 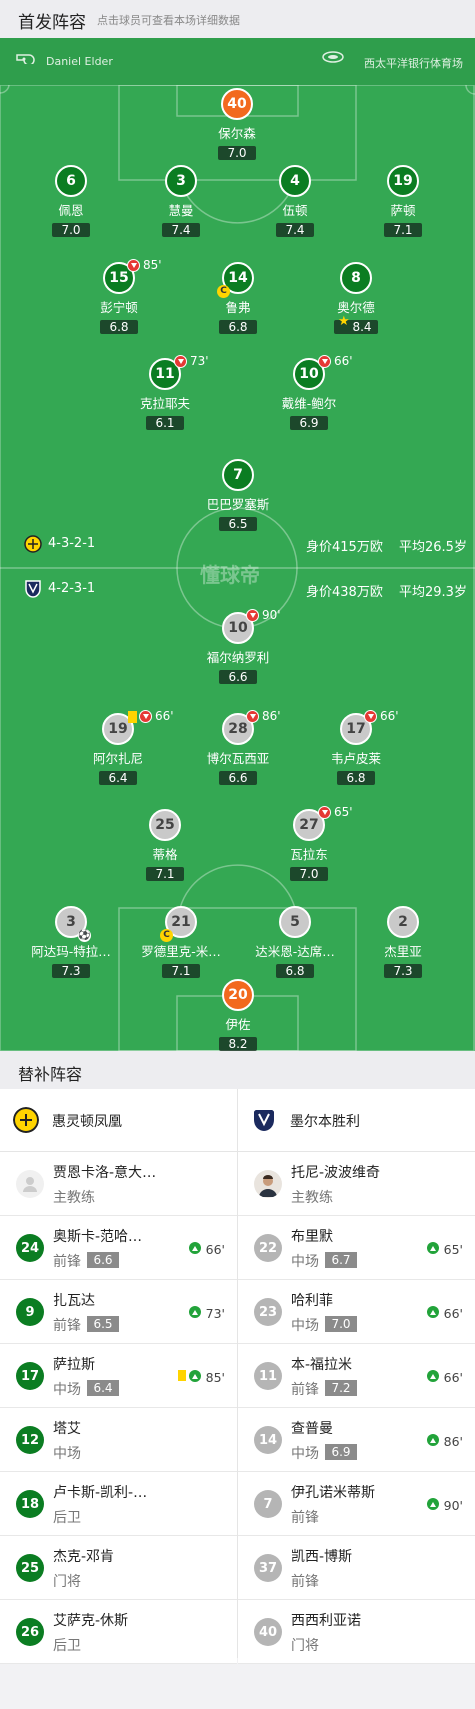 I want to click on sub-in-minute: 65', so click(x=453, y=1249).